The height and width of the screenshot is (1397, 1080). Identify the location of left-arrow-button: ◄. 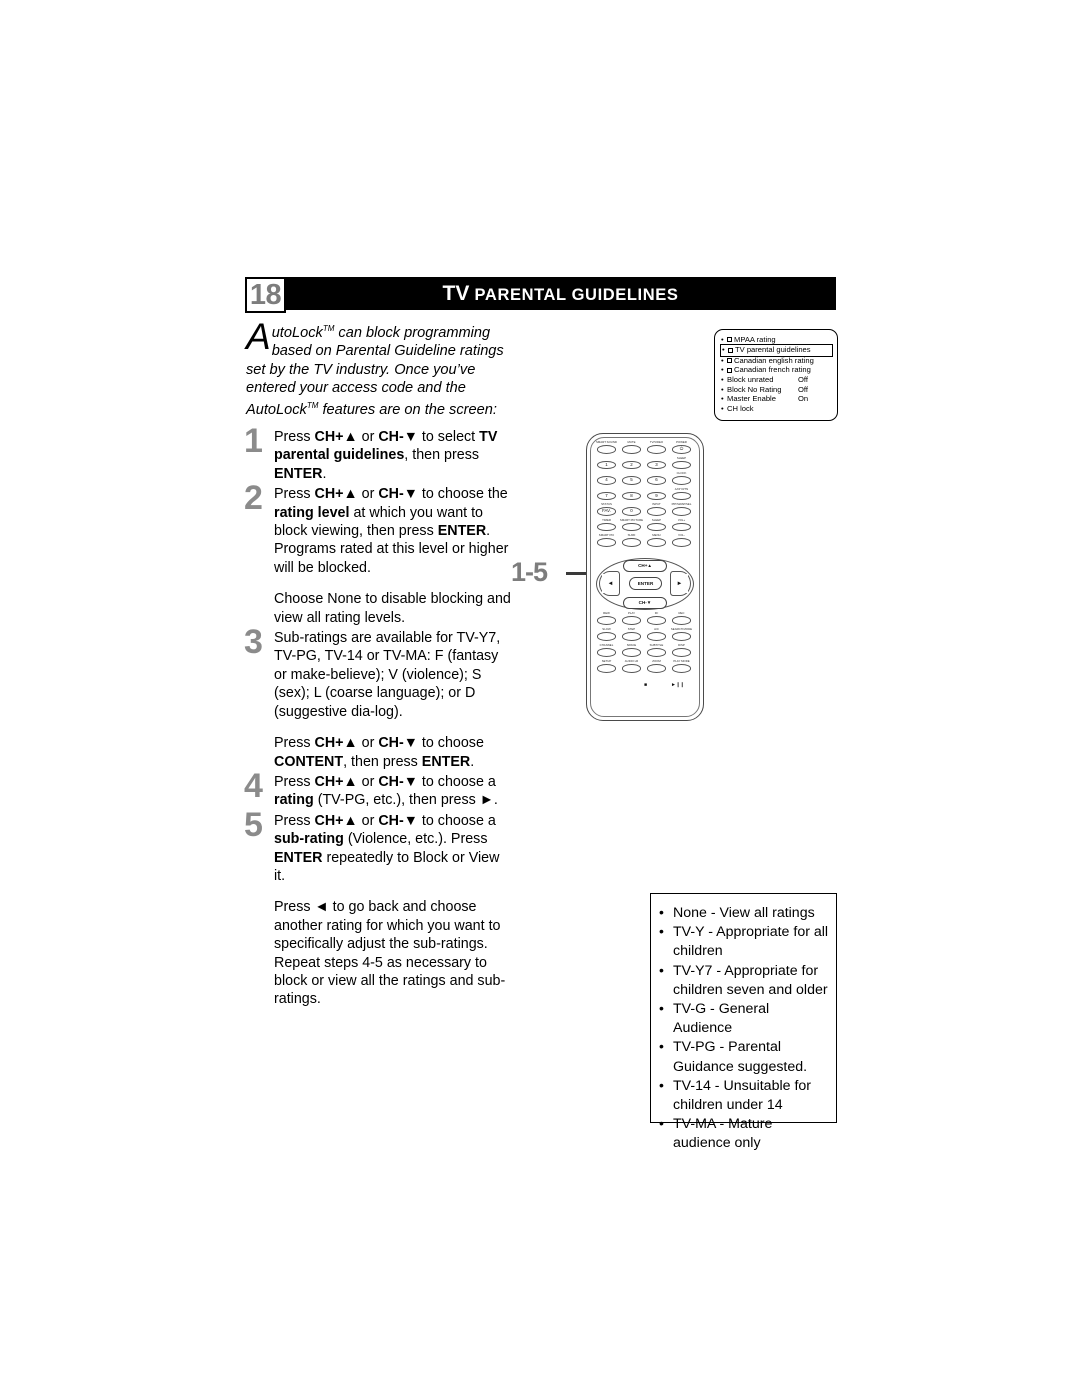
(610, 583).